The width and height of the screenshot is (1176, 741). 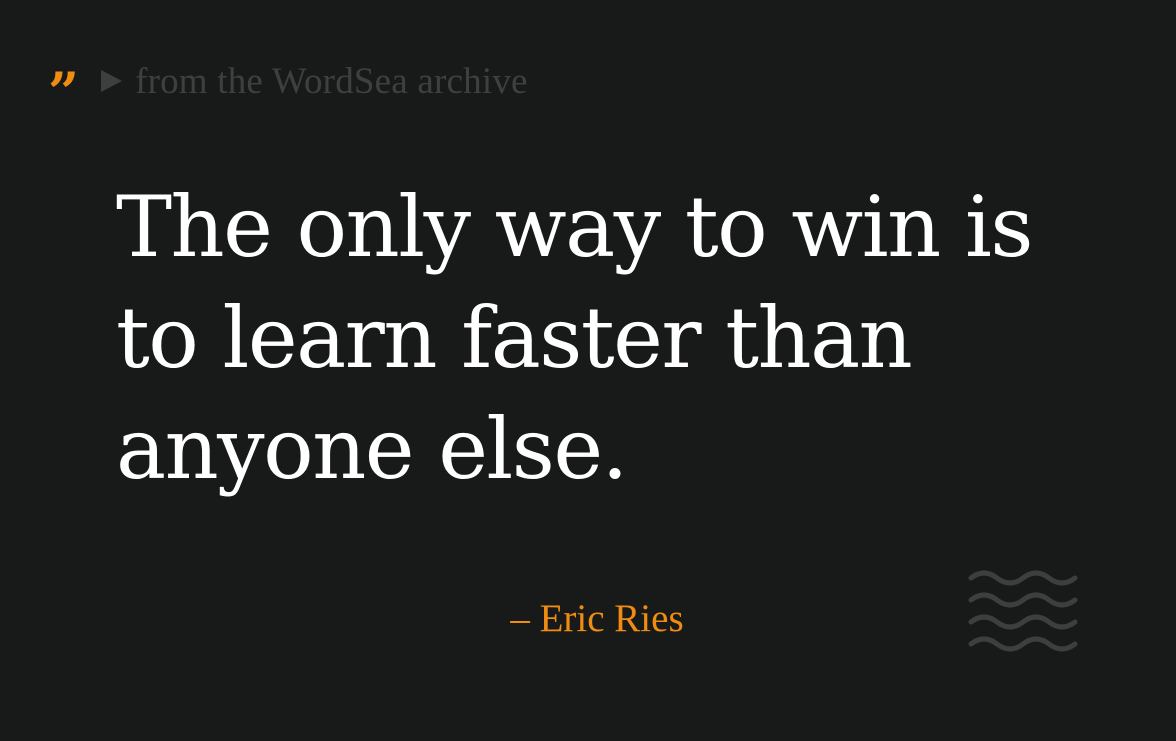 What do you see at coordinates (331, 81) in the screenshot?
I see `source-label: from the WordSea archive` at bounding box center [331, 81].